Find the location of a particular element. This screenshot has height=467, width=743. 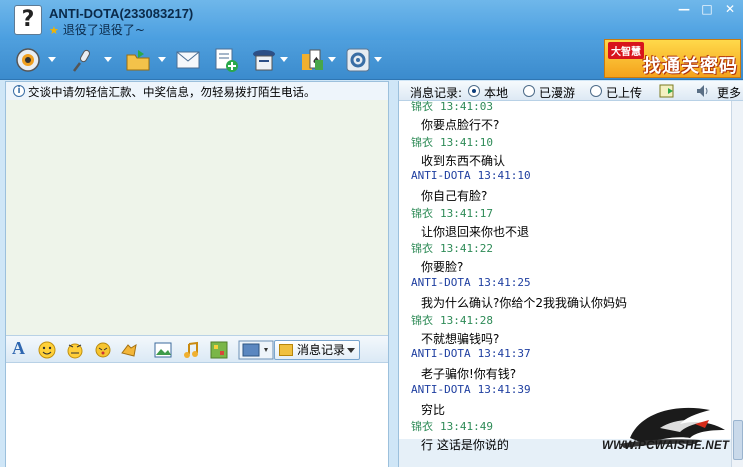

message-time: 13:41:17 is located at coordinates (466, 213).